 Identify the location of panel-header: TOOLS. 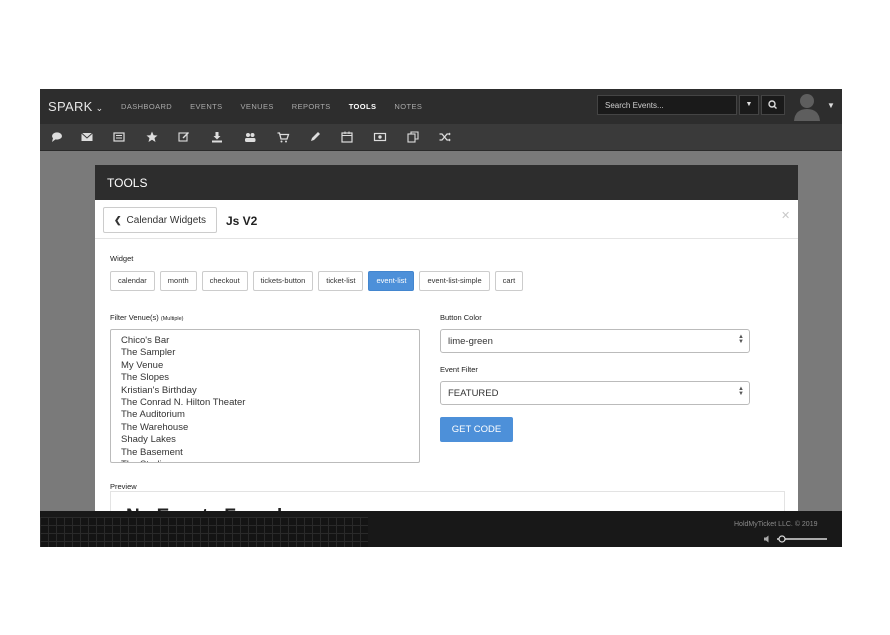
(446, 182).